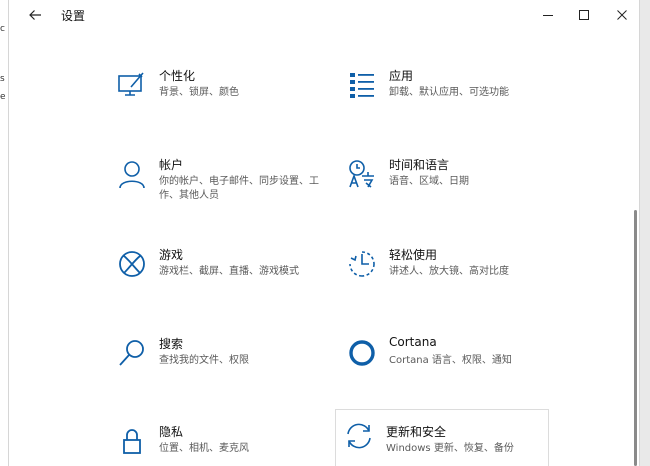 This screenshot has height=466, width=650. I want to click on tile-description: 背景、锁屏、颜色, so click(199, 92).